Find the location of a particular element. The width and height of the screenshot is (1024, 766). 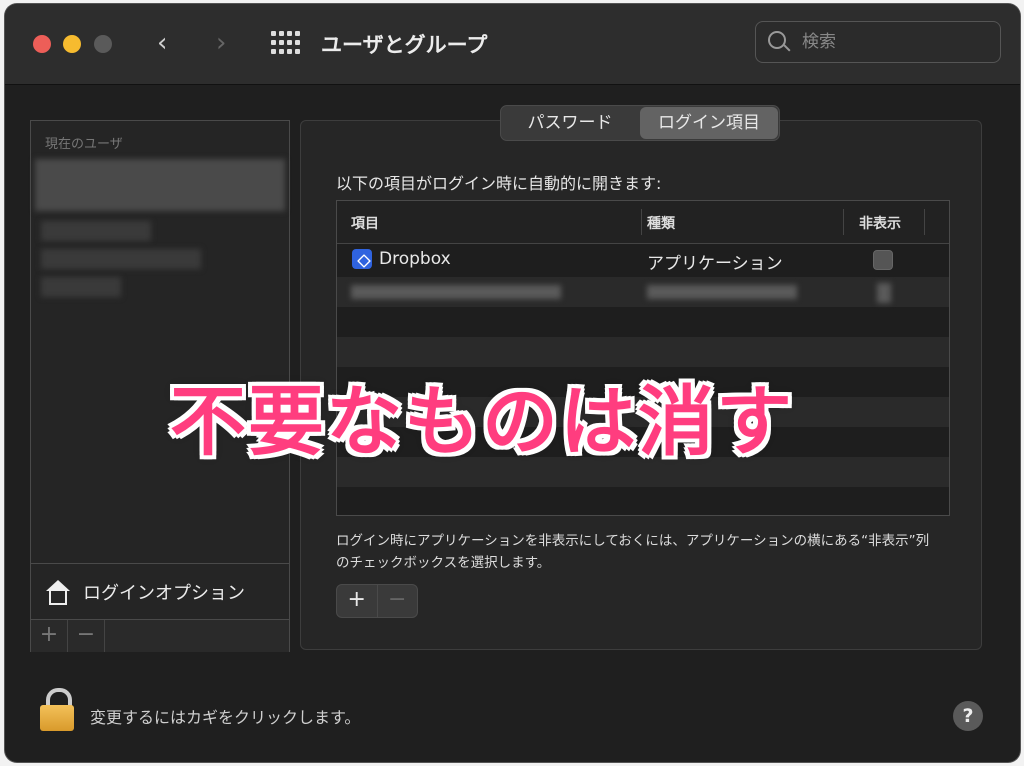

lock-hint-text: 変更するにはカギをクリックします。 is located at coordinates (225, 717).